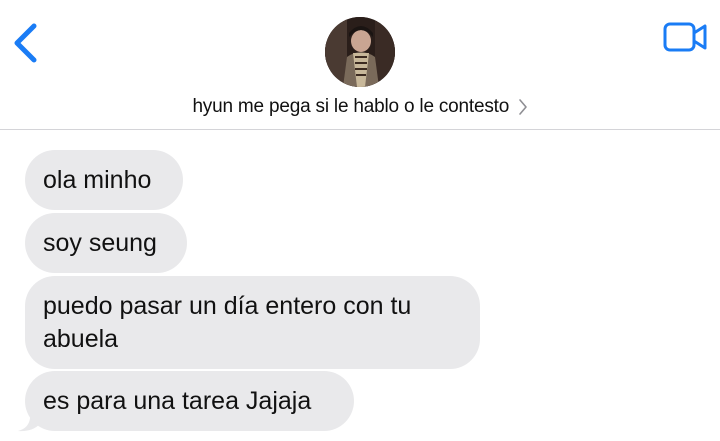  What do you see at coordinates (351, 106) in the screenshot?
I see `contact-name: hyun me pega si le hablo o le contesto` at bounding box center [351, 106].